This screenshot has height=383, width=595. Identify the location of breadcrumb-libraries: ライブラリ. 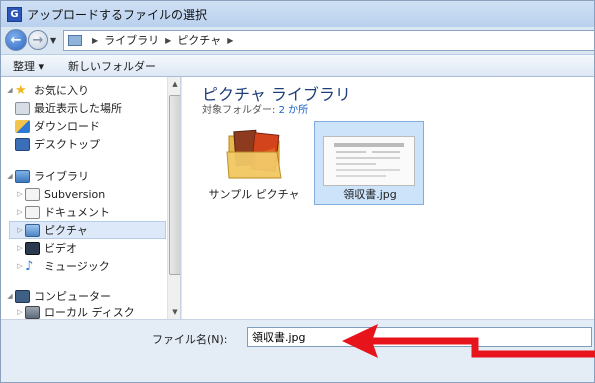
(131, 40).